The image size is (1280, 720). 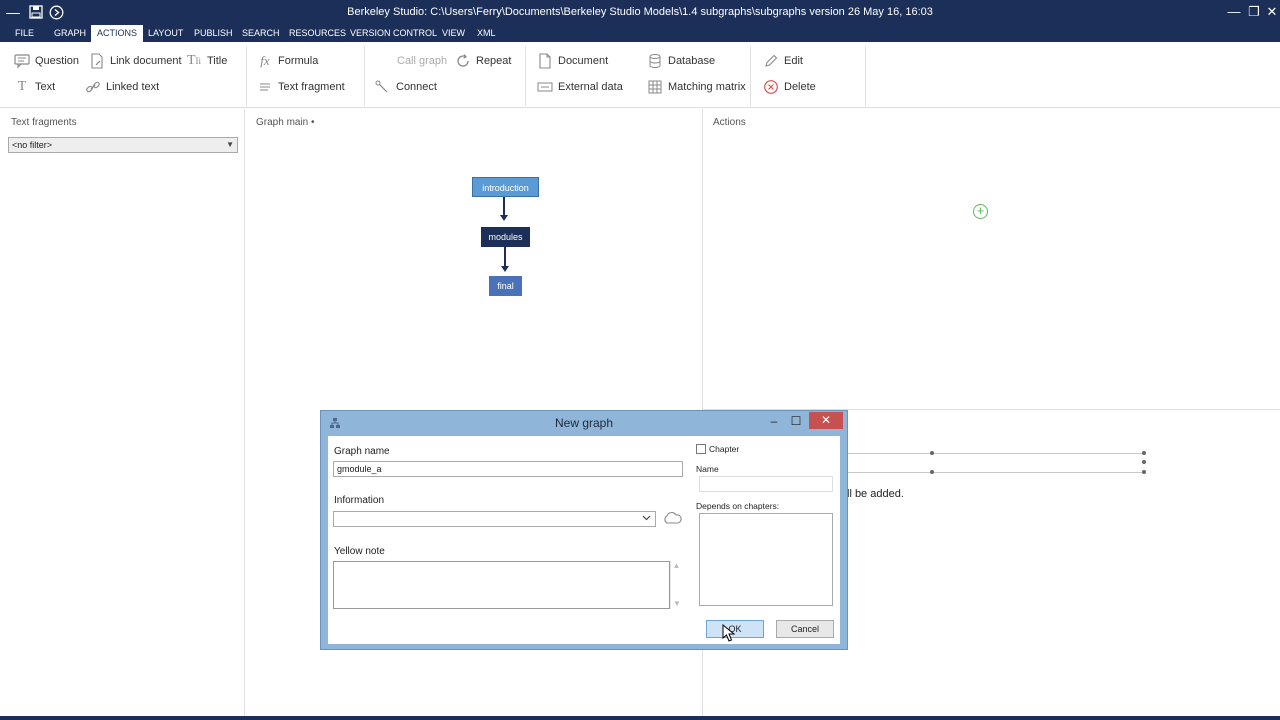 I want to click on delete-button: Delete, so click(x=789, y=87).